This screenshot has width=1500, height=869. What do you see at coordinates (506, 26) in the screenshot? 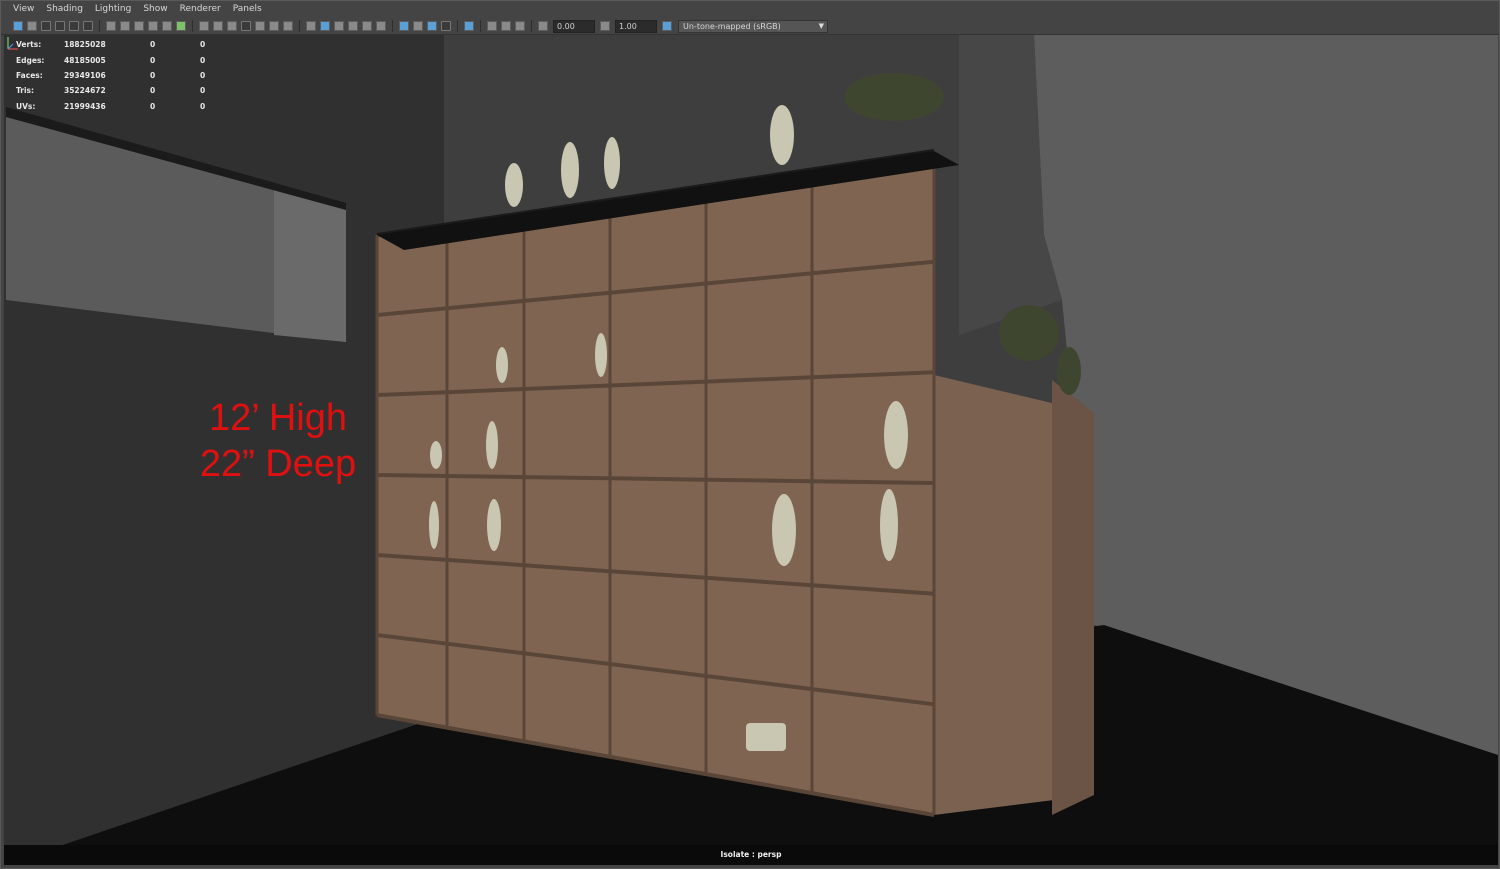
I see `flat-shade-icon` at bounding box center [506, 26].